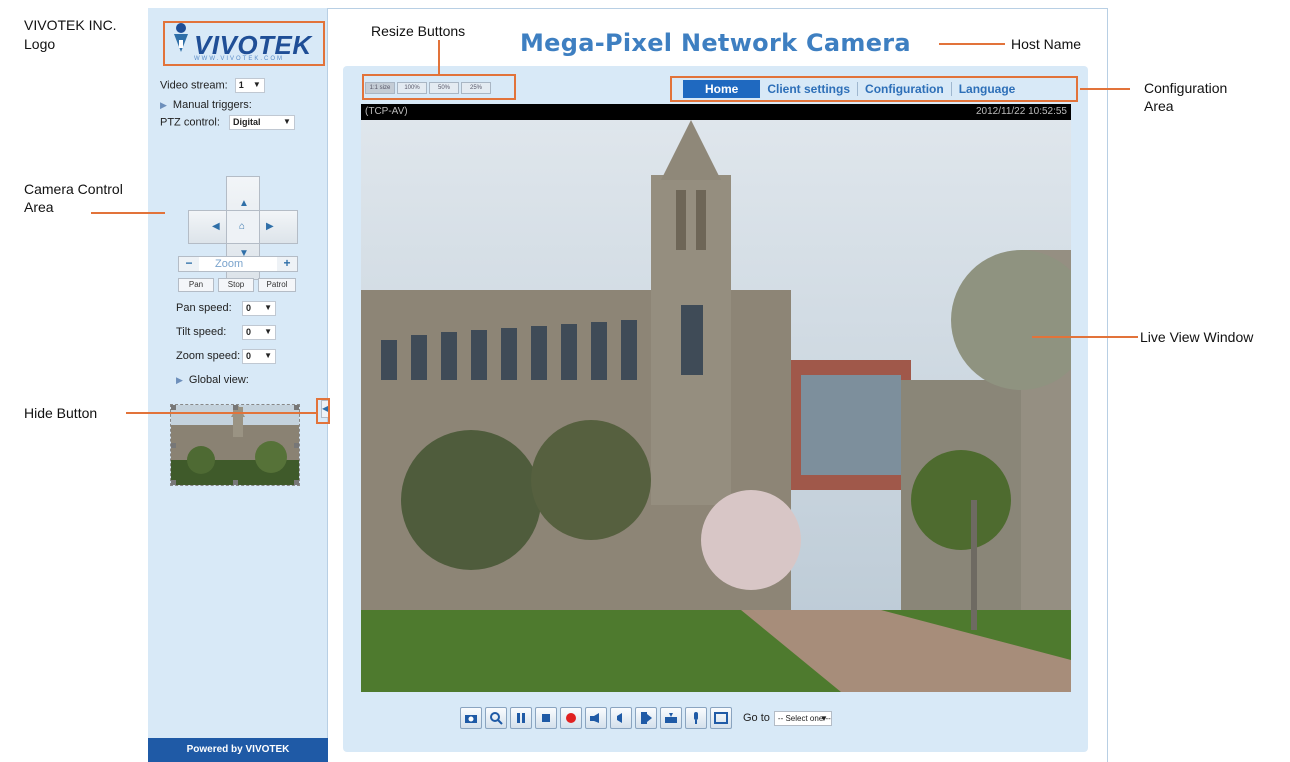 The width and height of the screenshot is (1290, 762). I want to click on record-icon, so click(571, 718).